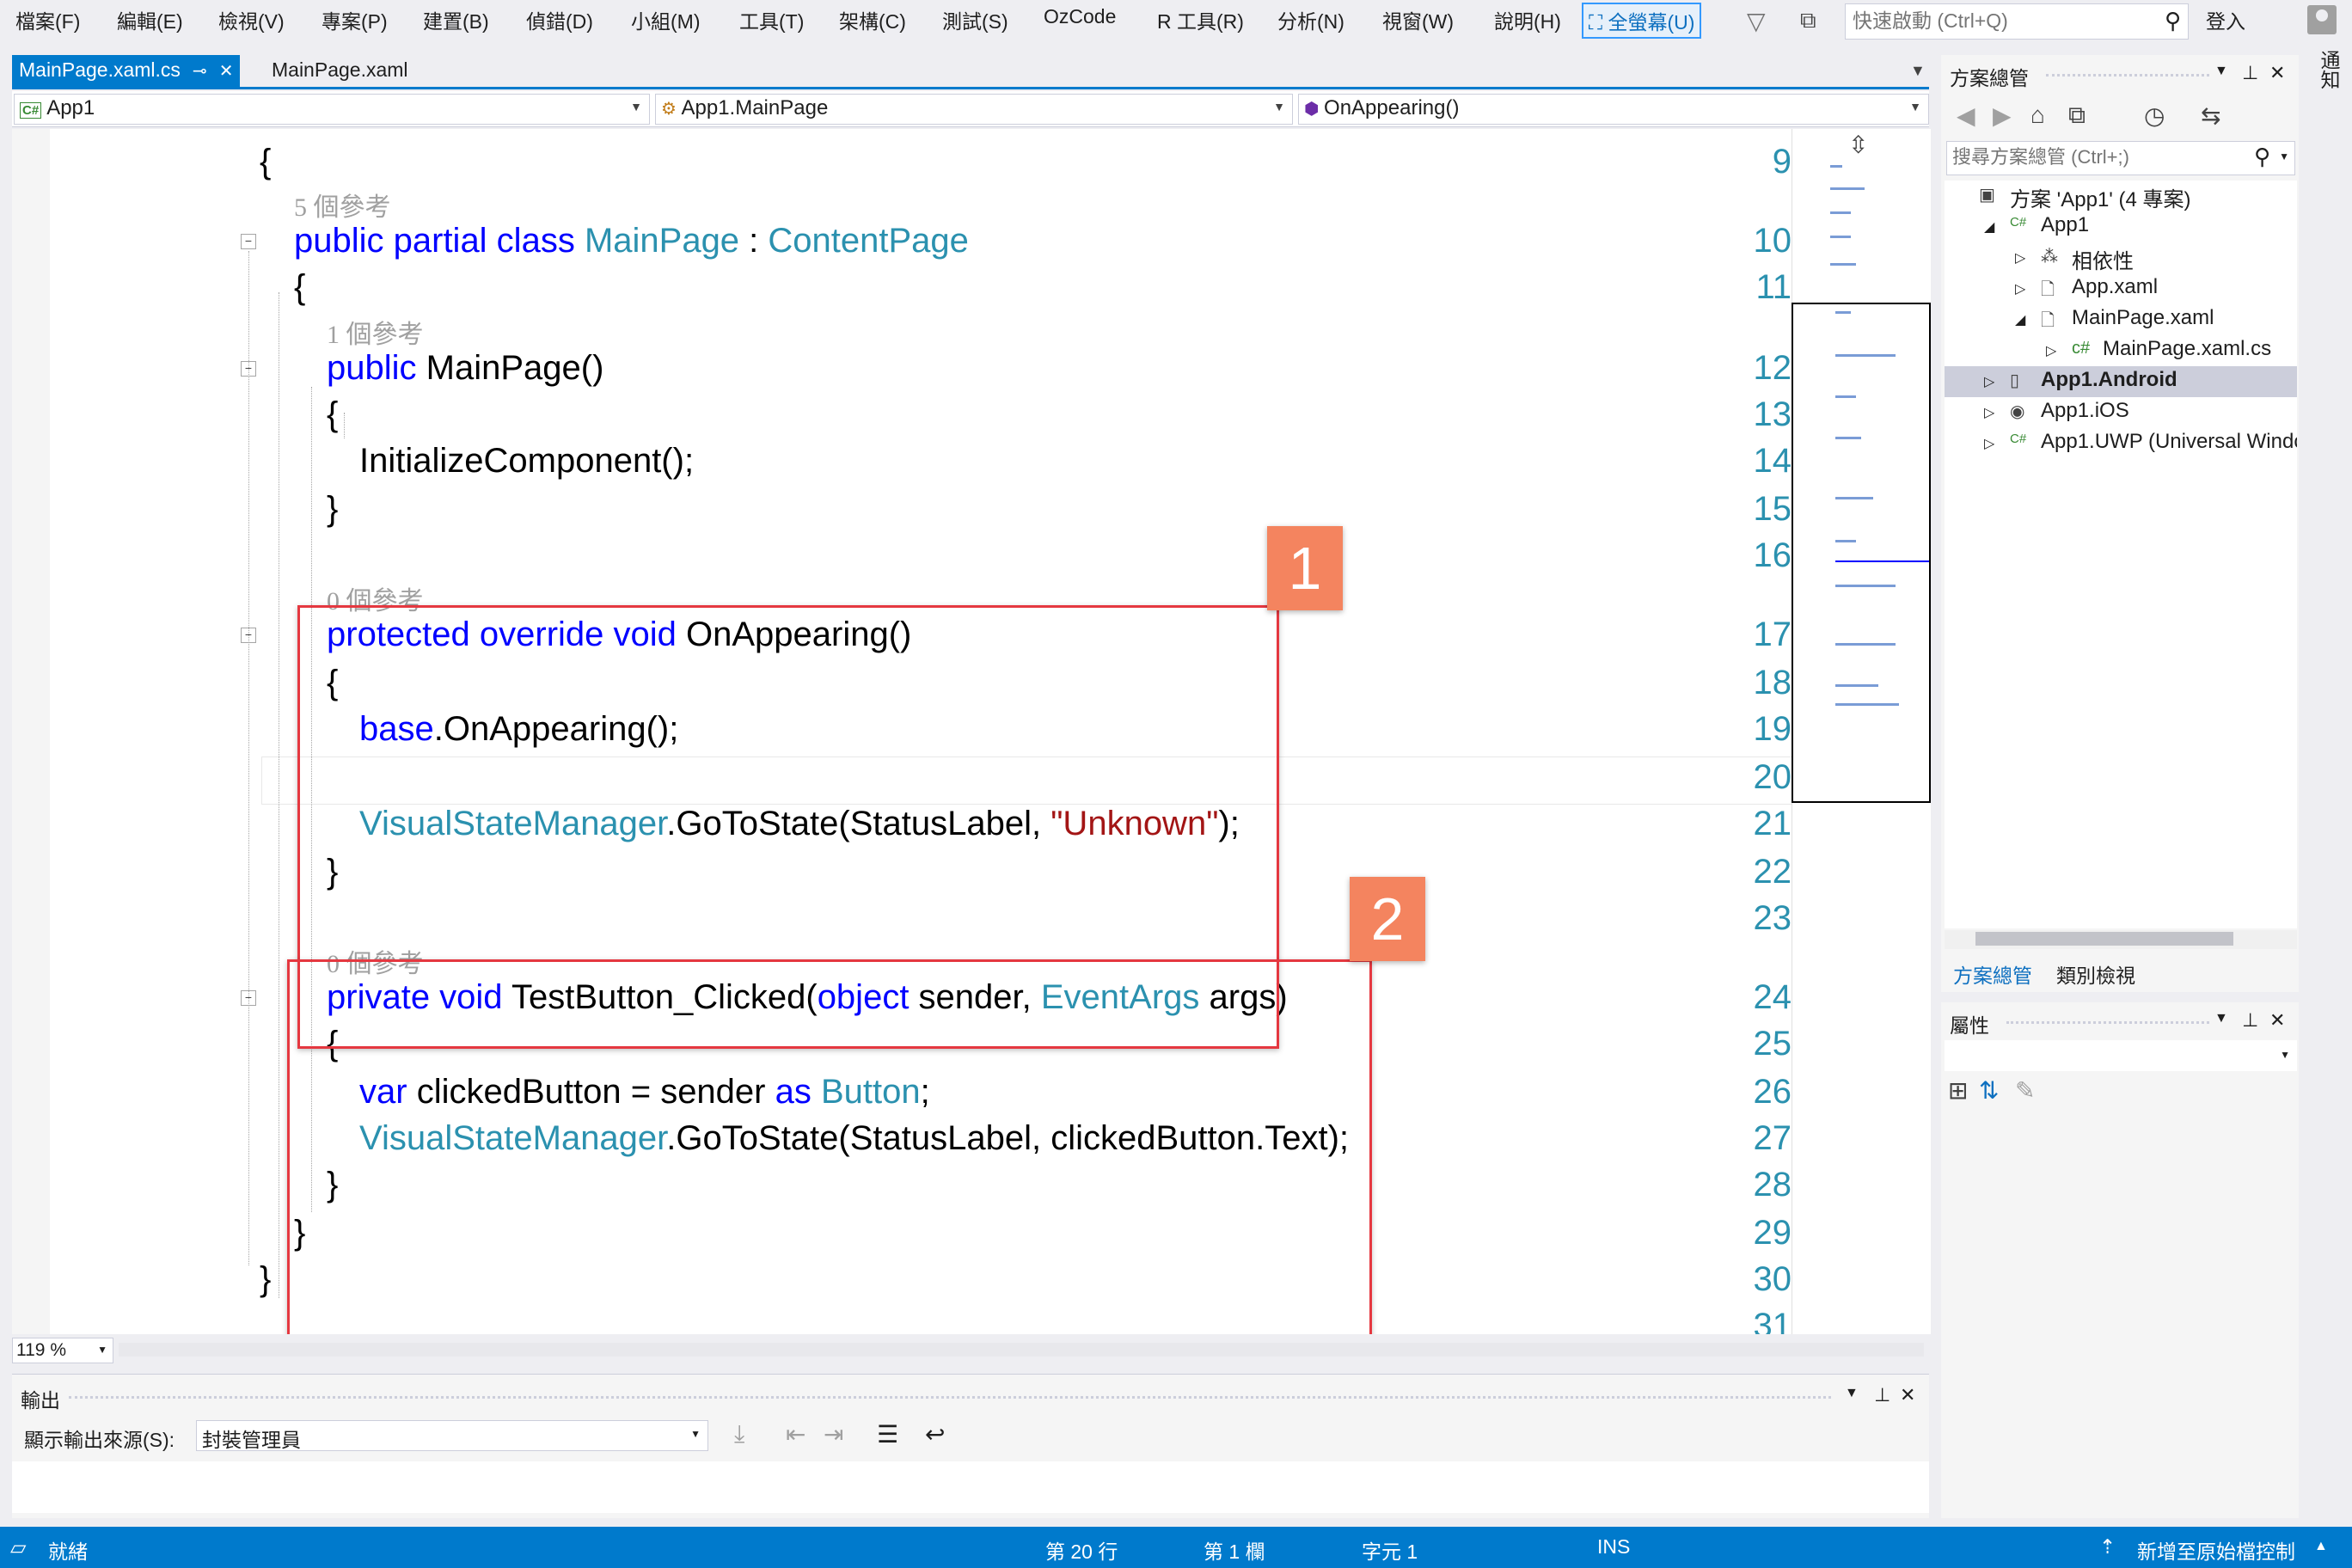 The width and height of the screenshot is (2352, 1568). I want to click on sign-in-link: 登入, so click(2225, 19).